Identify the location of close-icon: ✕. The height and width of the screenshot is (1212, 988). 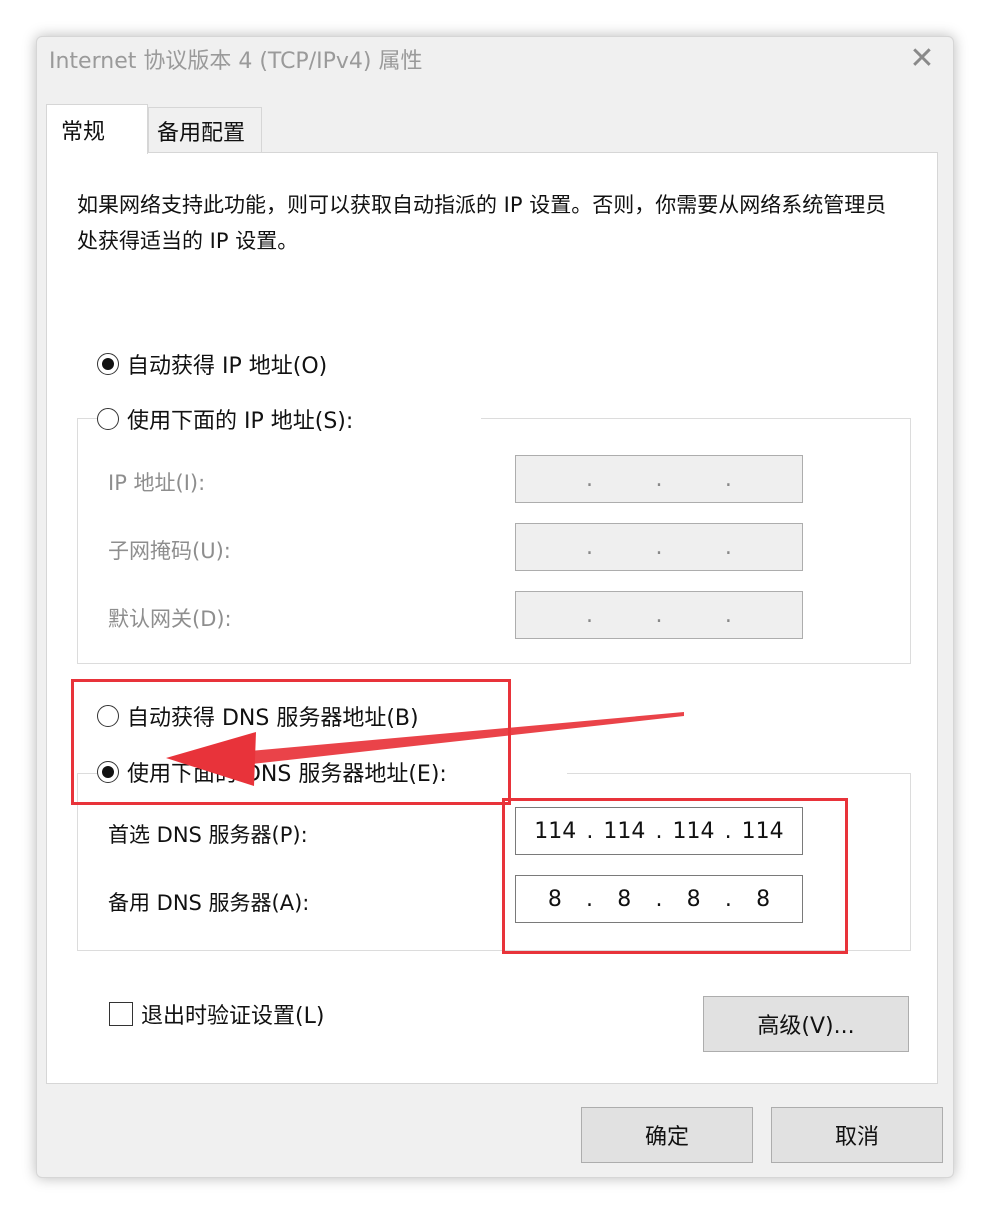
(922, 58).